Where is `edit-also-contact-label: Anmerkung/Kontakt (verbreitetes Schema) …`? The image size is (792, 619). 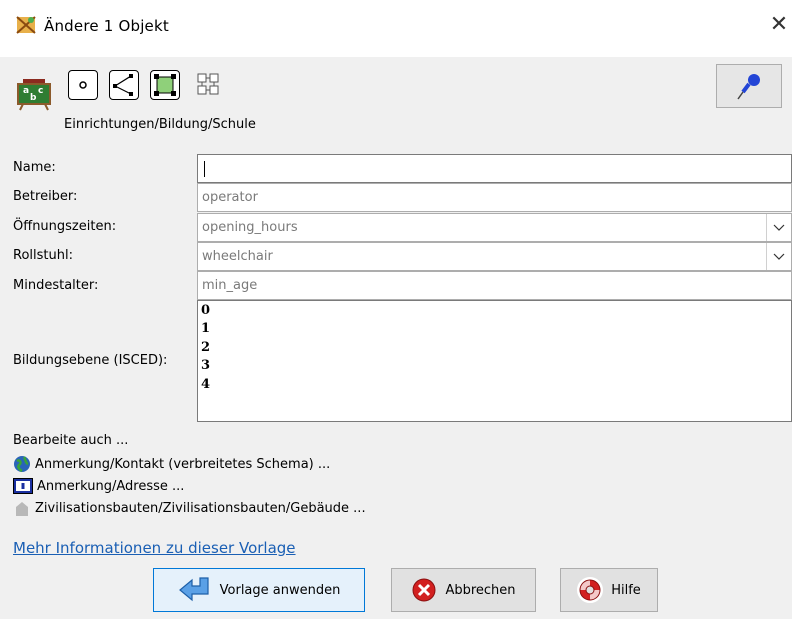 edit-also-contact-label: Anmerkung/Kontakt (verbreitetes Schema) … is located at coordinates (183, 464).